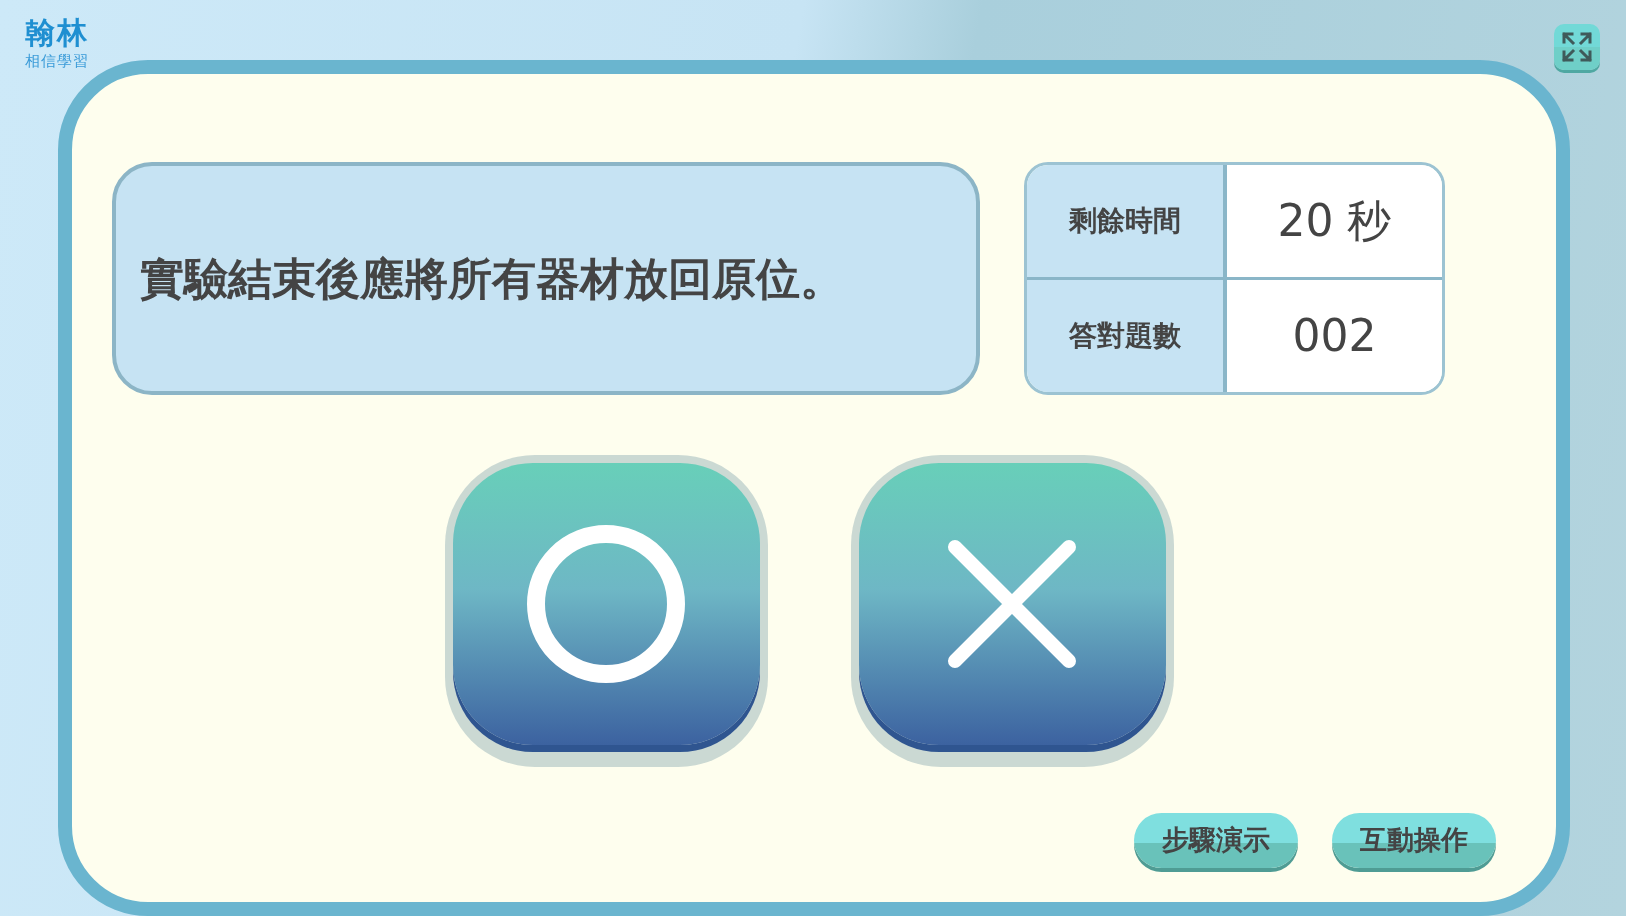  I want to click on true-button, so click(606, 611).